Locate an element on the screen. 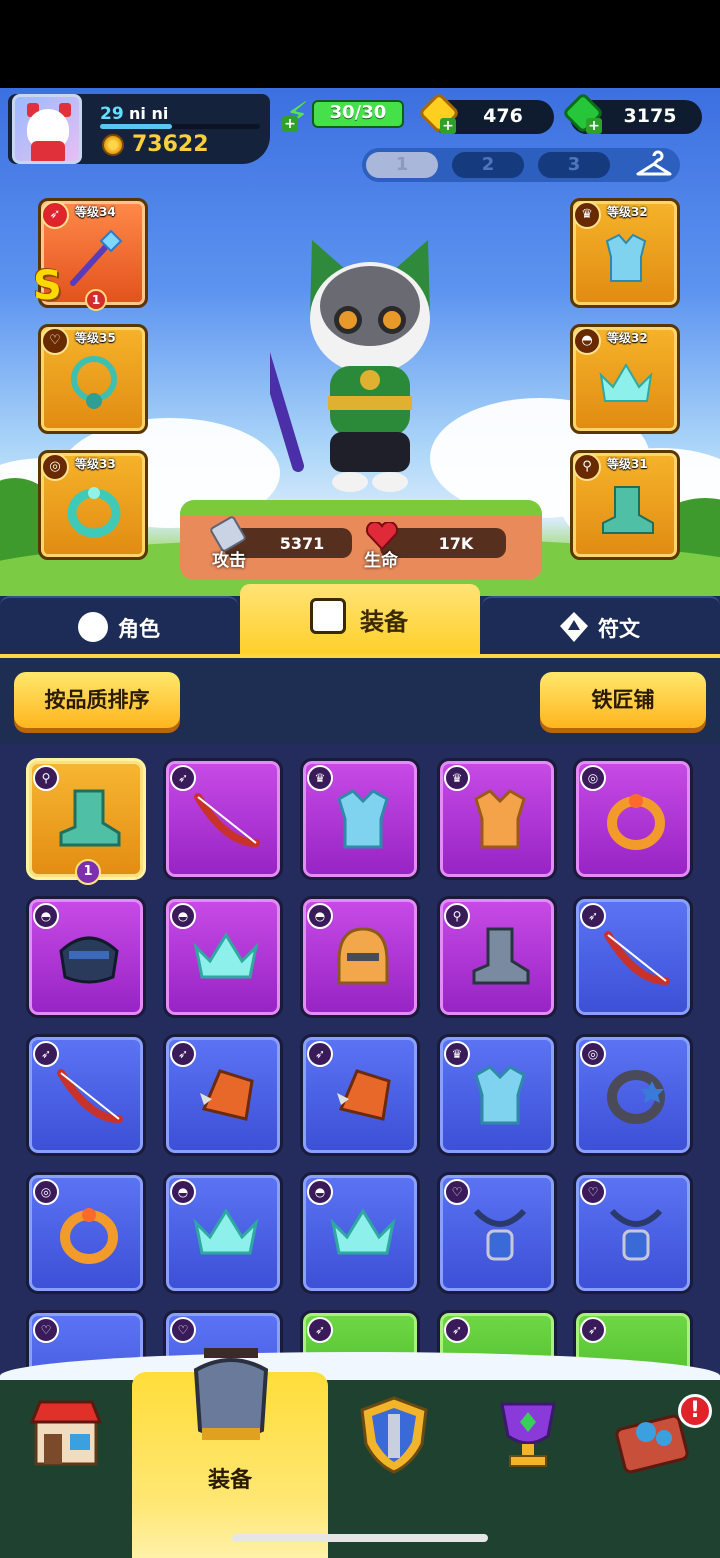 Image resolution: width=720 pixels, height=1558 pixels. loadout-tab-2: 2 is located at coordinates (488, 165).